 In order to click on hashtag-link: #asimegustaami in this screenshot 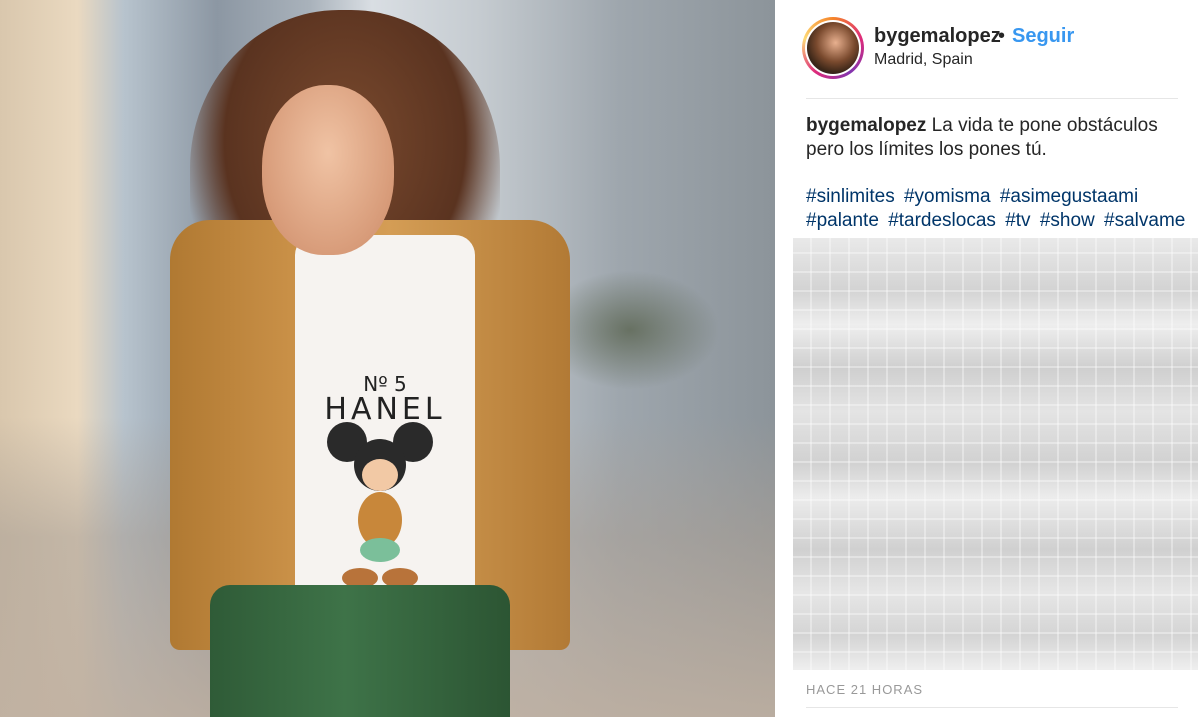, I will do `click(1069, 196)`.